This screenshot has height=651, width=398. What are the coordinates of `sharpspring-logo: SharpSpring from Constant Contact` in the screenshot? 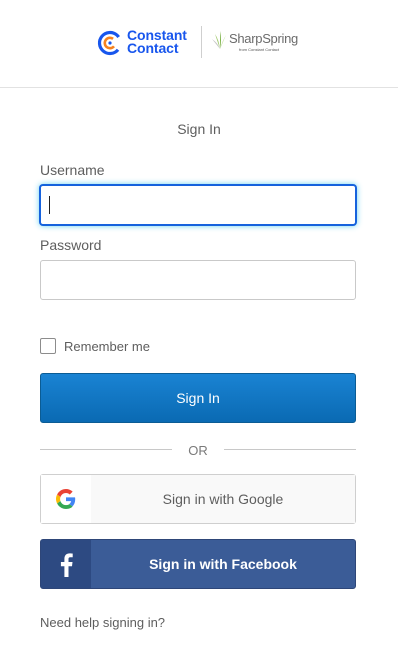 It's located at (261, 43).